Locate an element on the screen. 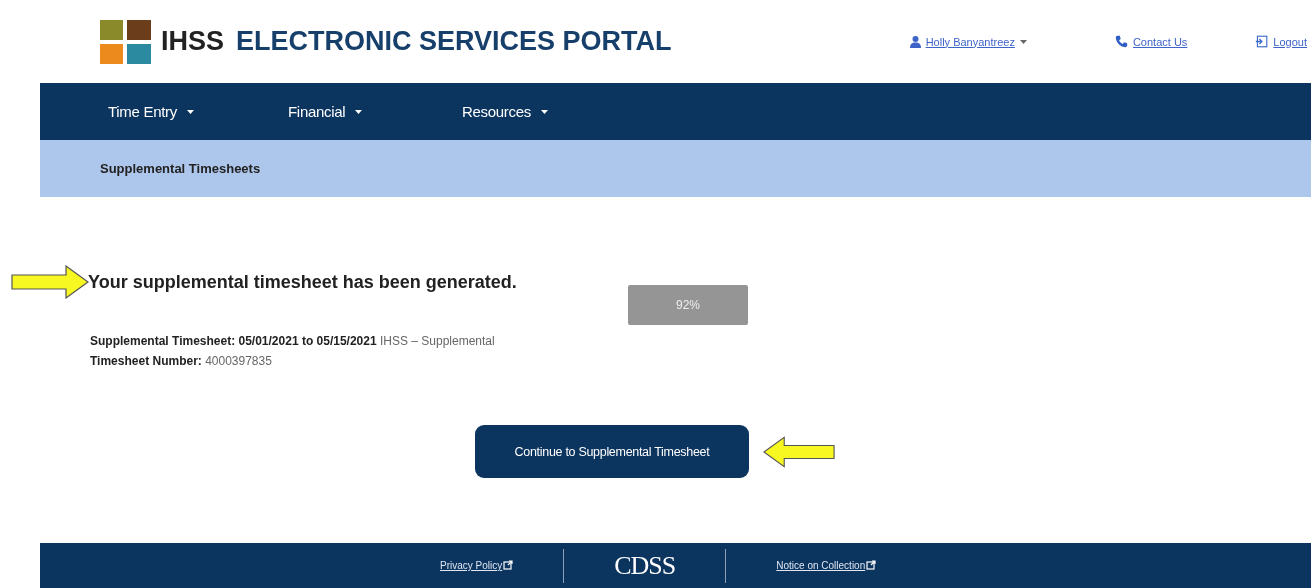 This screenshot has width=1311, height=588. progress-badge: 92% is located at coordinates (688, 305).